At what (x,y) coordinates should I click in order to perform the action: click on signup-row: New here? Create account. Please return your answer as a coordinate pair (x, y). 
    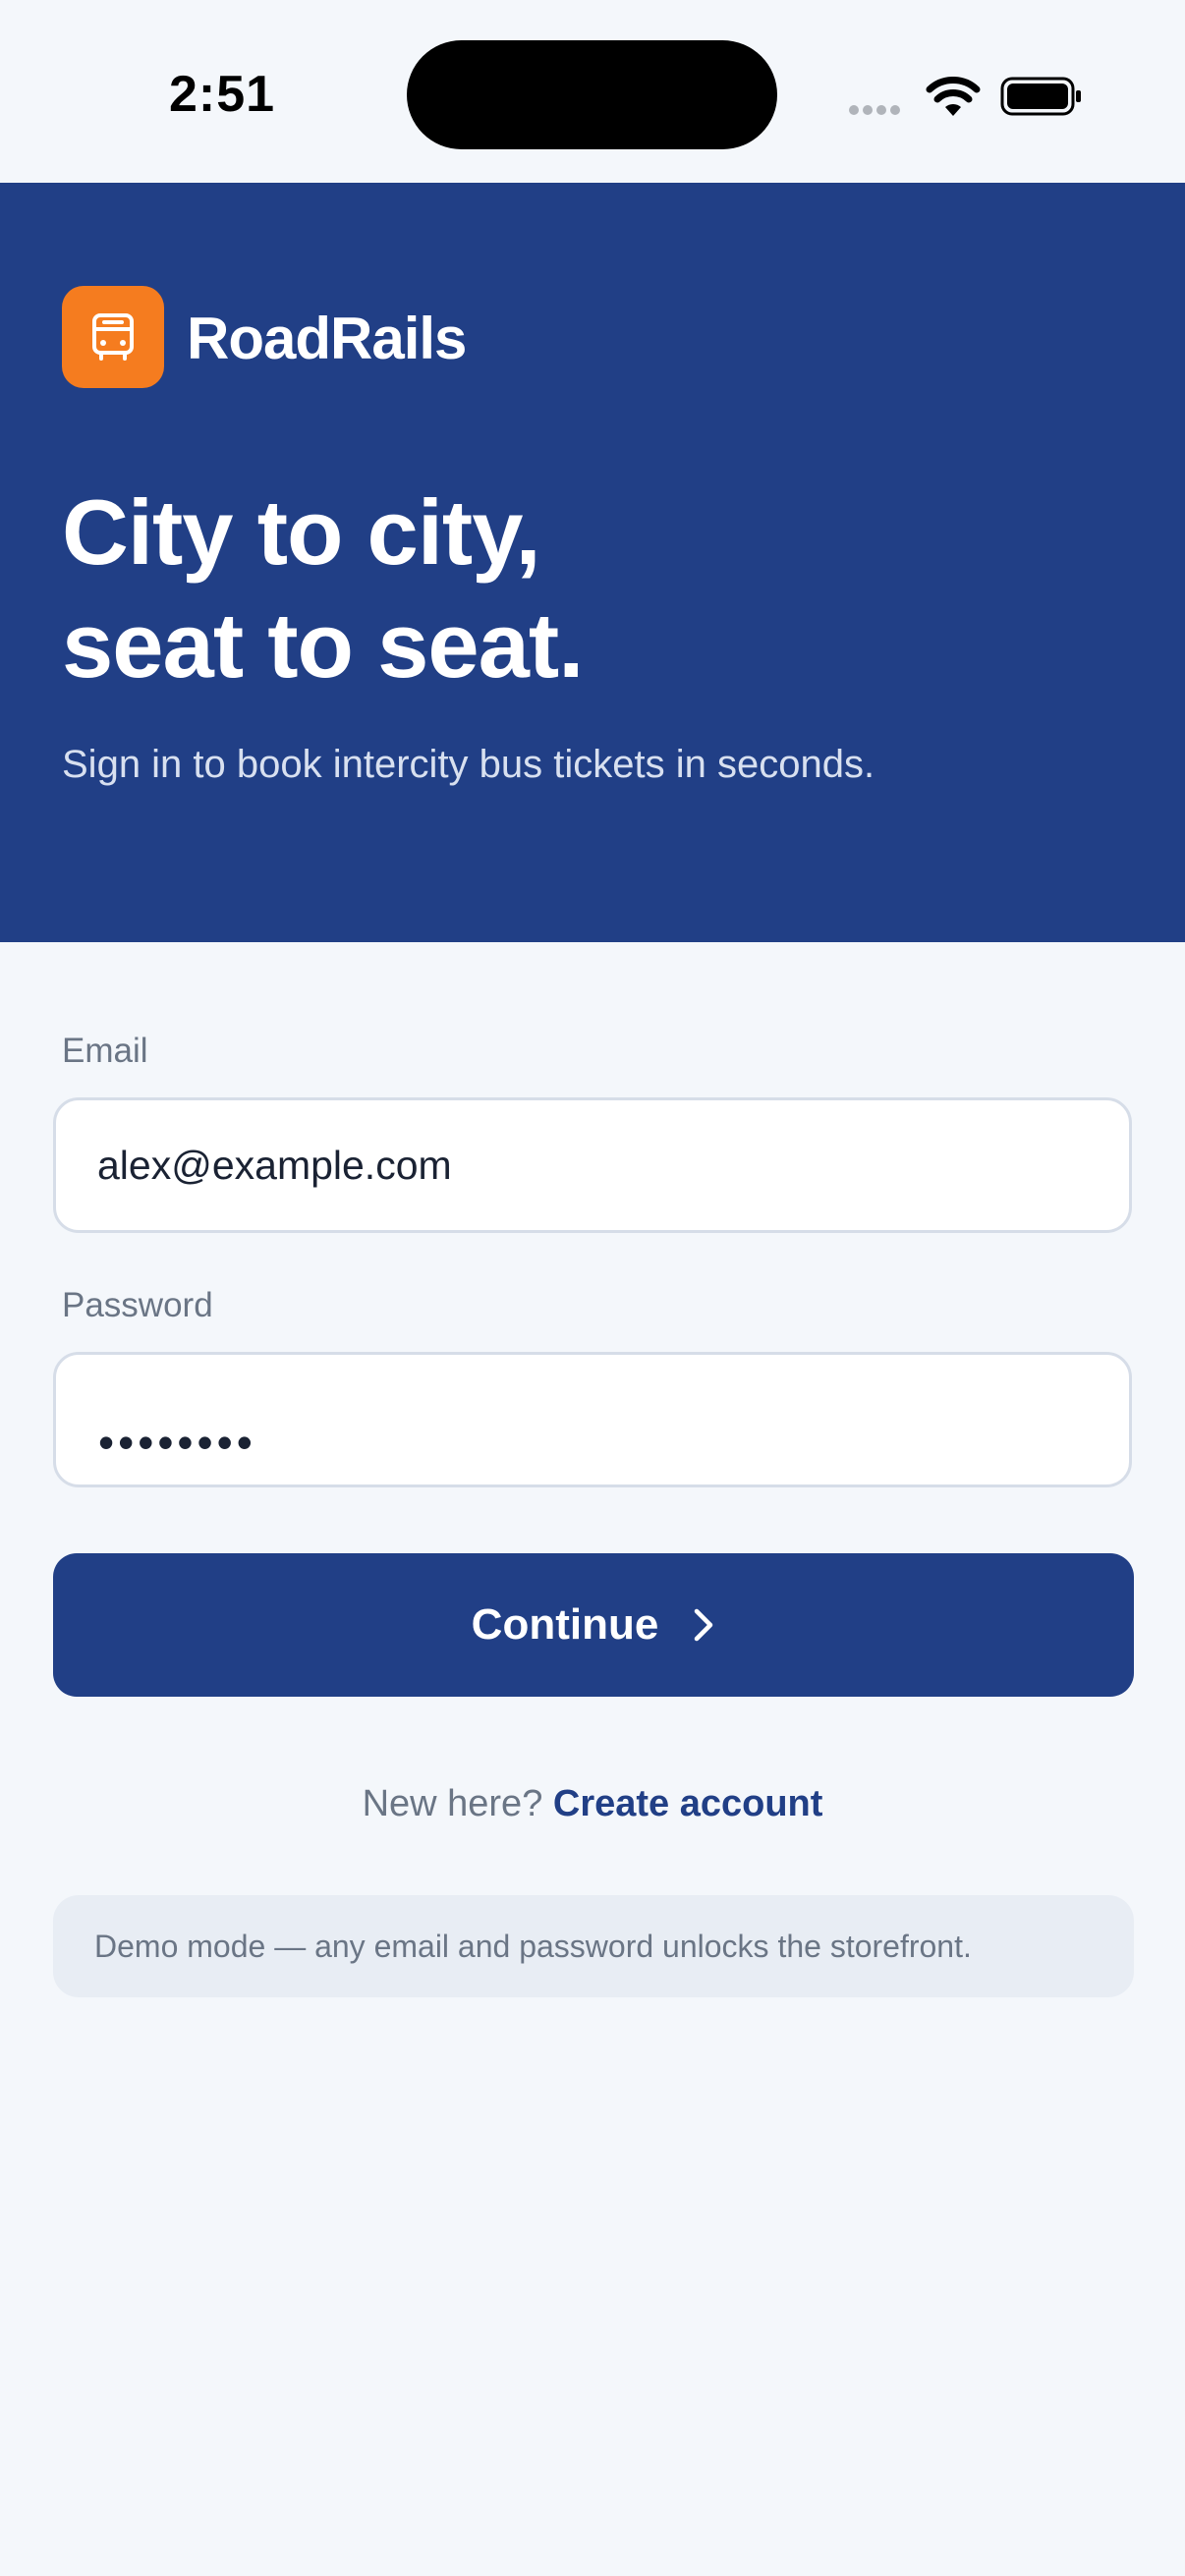
    Looking at the image, I should click on (592, 1804).